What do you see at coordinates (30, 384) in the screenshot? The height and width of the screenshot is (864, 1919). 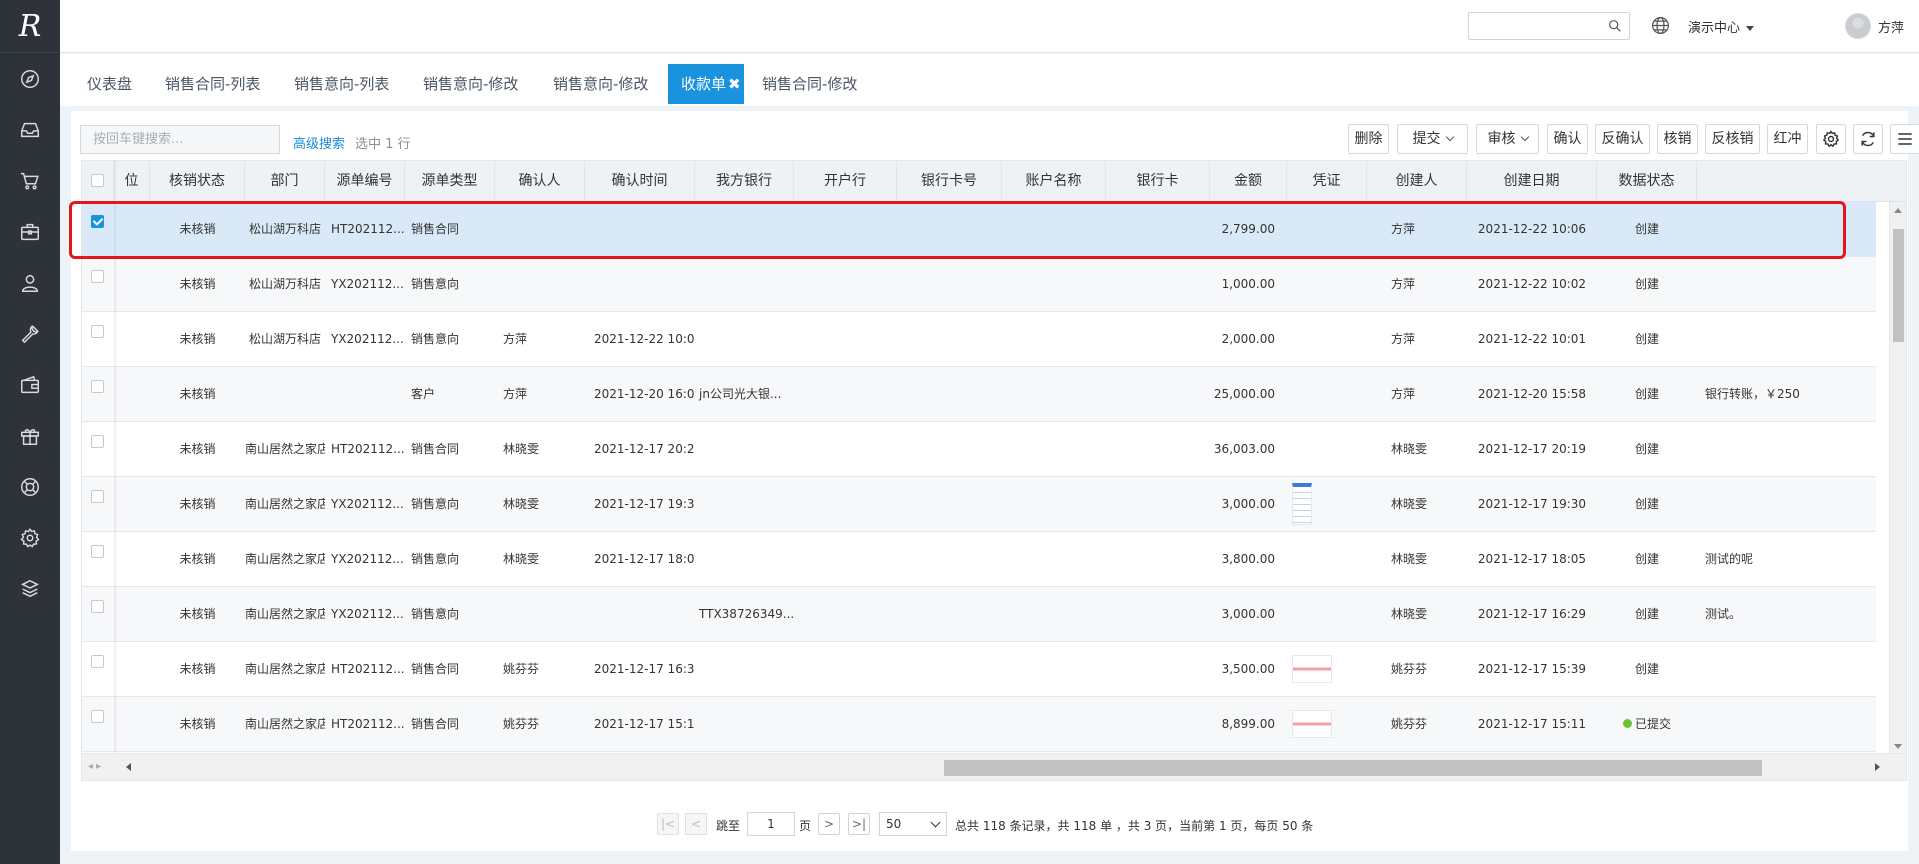 I see `wallet-icon` at bounding box center [30, 384].